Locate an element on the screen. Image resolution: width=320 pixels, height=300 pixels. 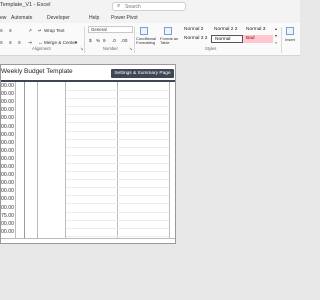
style-normal-2-2: Normal 2 2 is located at coordinates (227, 30).